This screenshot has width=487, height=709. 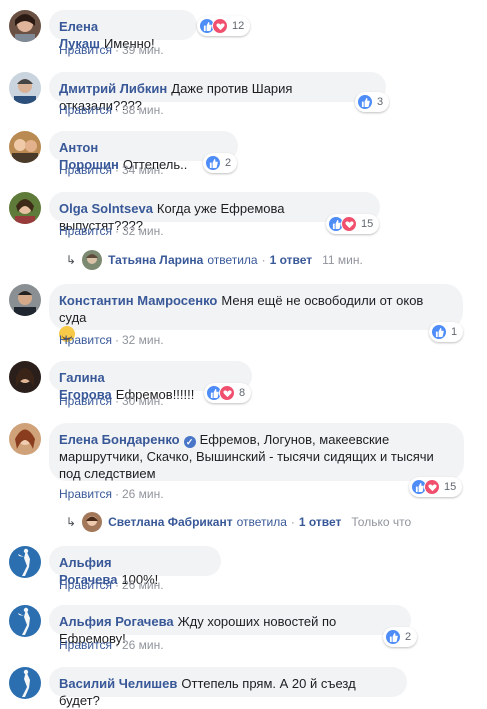 I want to click on reactions-summary: 3, so click(x=372, y=102).